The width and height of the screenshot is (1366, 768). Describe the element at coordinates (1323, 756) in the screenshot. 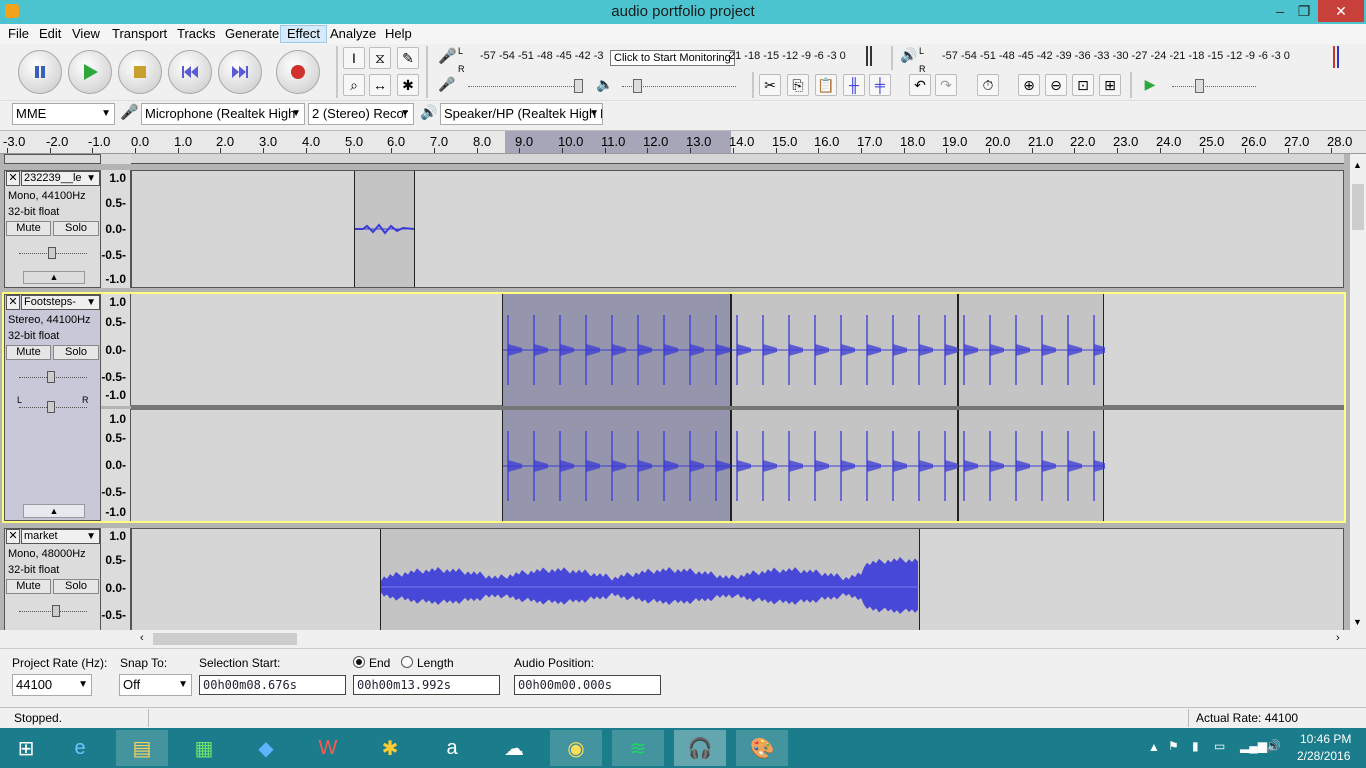

I see `clock-date: 2/28/2016` at that location.